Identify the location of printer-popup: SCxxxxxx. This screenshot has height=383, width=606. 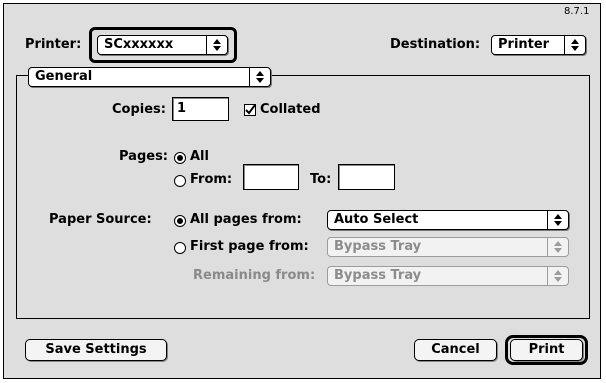
(162, 45).